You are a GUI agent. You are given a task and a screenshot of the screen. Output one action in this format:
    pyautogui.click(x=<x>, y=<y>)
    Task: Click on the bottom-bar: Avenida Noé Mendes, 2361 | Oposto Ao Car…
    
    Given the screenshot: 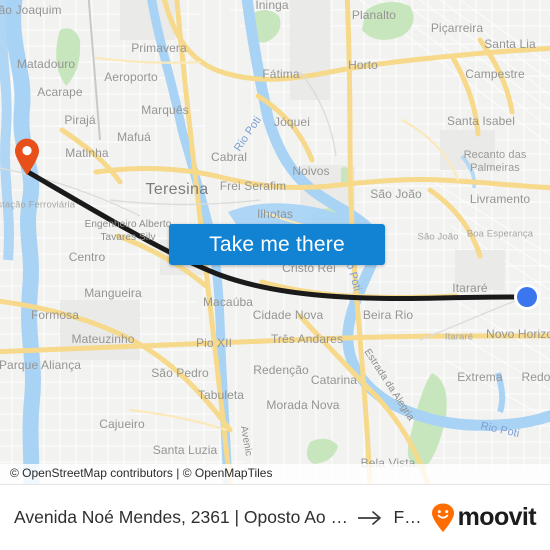 What is the action you would take?
    pyautogui.click(x=275, y=517)
    